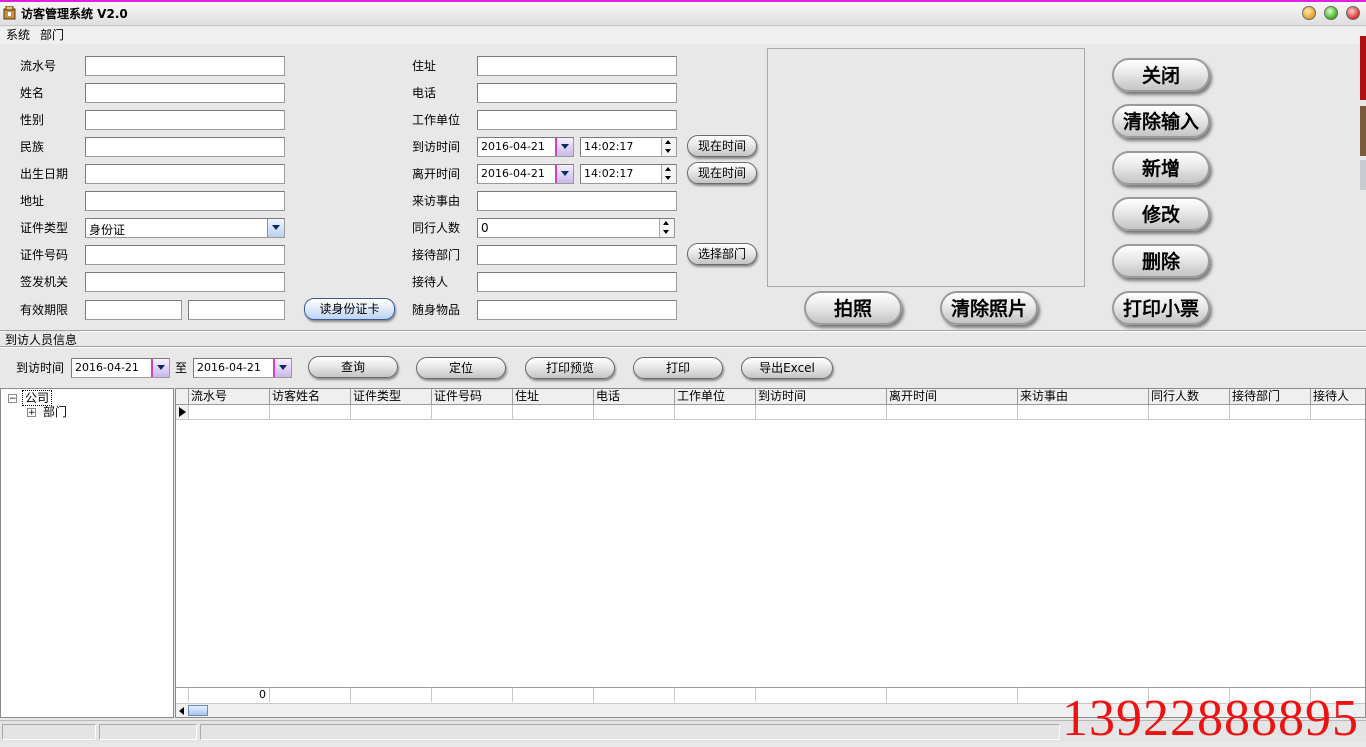  I want to click on column-header: 接待部门, so click(1270, 397).